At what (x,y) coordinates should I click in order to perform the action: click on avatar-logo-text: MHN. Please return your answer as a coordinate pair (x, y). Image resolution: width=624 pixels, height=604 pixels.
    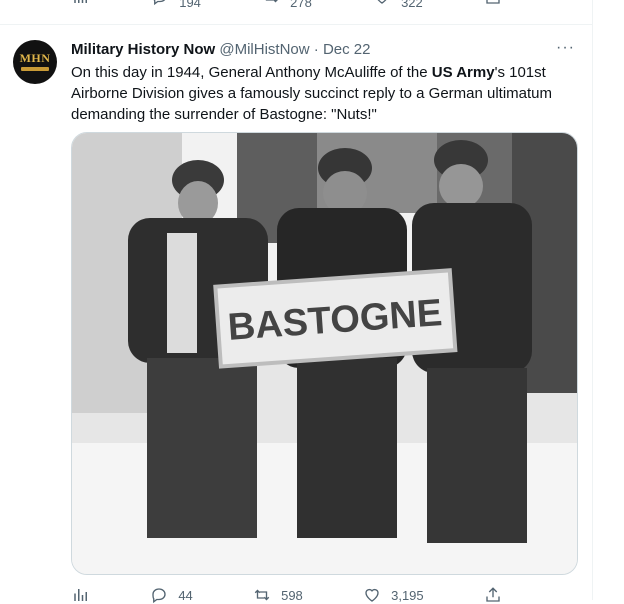
    Looking at the image, I should click on (35, 58).